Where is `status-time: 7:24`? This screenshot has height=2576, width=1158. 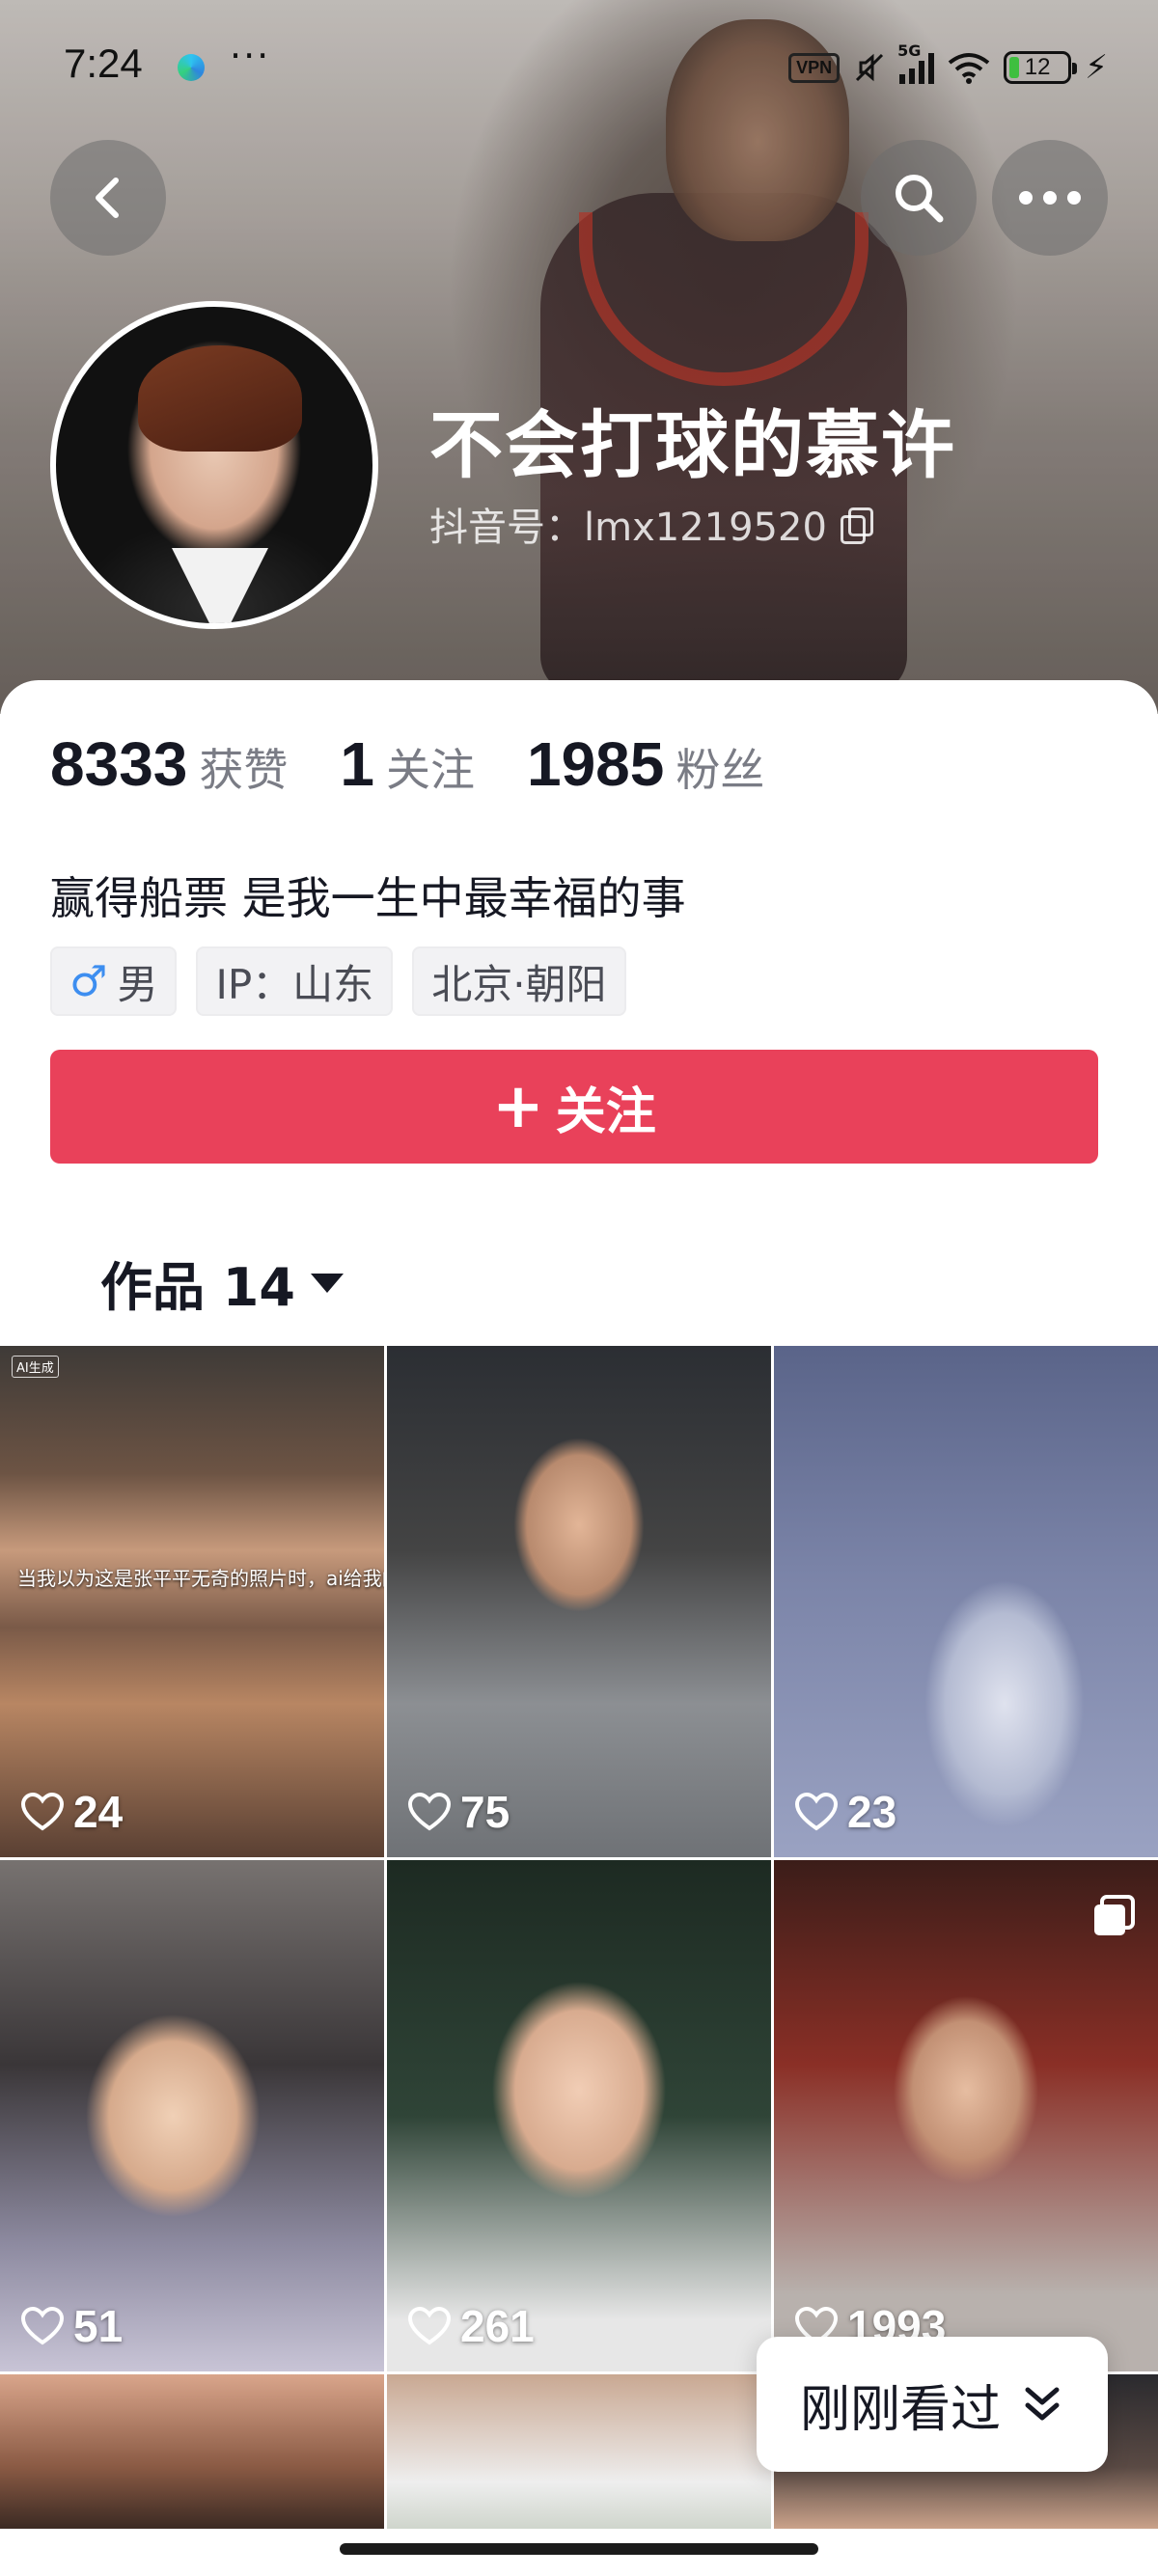
status-time: 7:24 is located at coordinates (103, 64).